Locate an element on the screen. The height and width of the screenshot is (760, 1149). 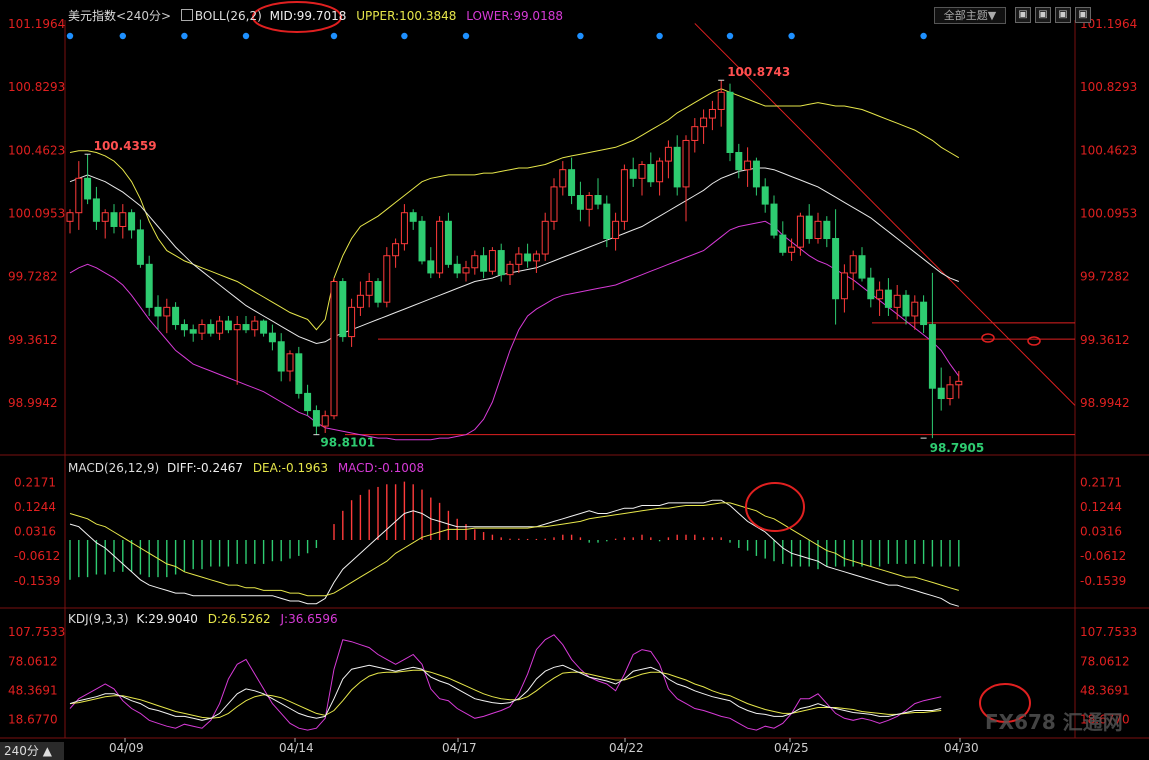
extreme-label: 100.4359 is located at coordinates (125, 146).